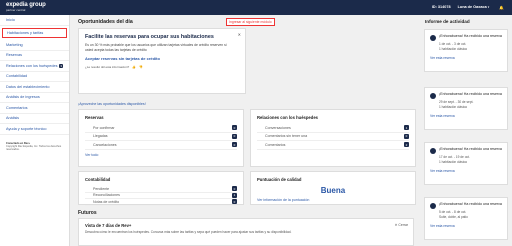  Describe the element at coordinates (17, 76) in the screenshot. I see `sidebar-item-label: Contabilidad` at that location.